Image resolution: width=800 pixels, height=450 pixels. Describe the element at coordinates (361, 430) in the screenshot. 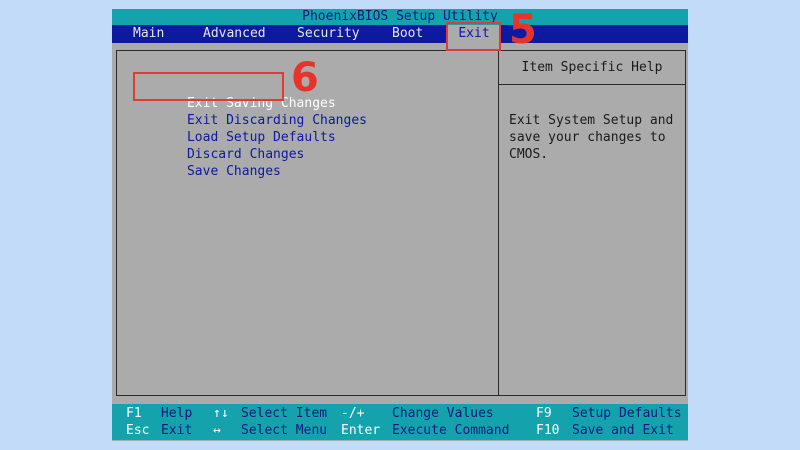

I see `key-enter: Enter` at that location.